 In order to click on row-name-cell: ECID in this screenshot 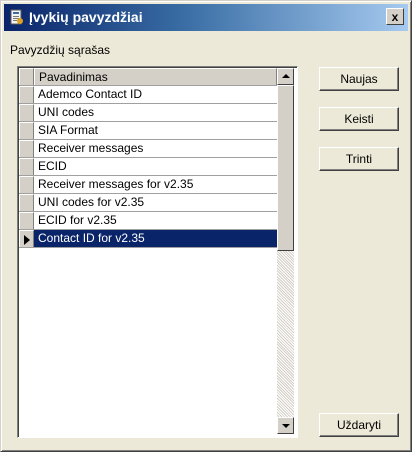, I will do `click(155, 166)`.